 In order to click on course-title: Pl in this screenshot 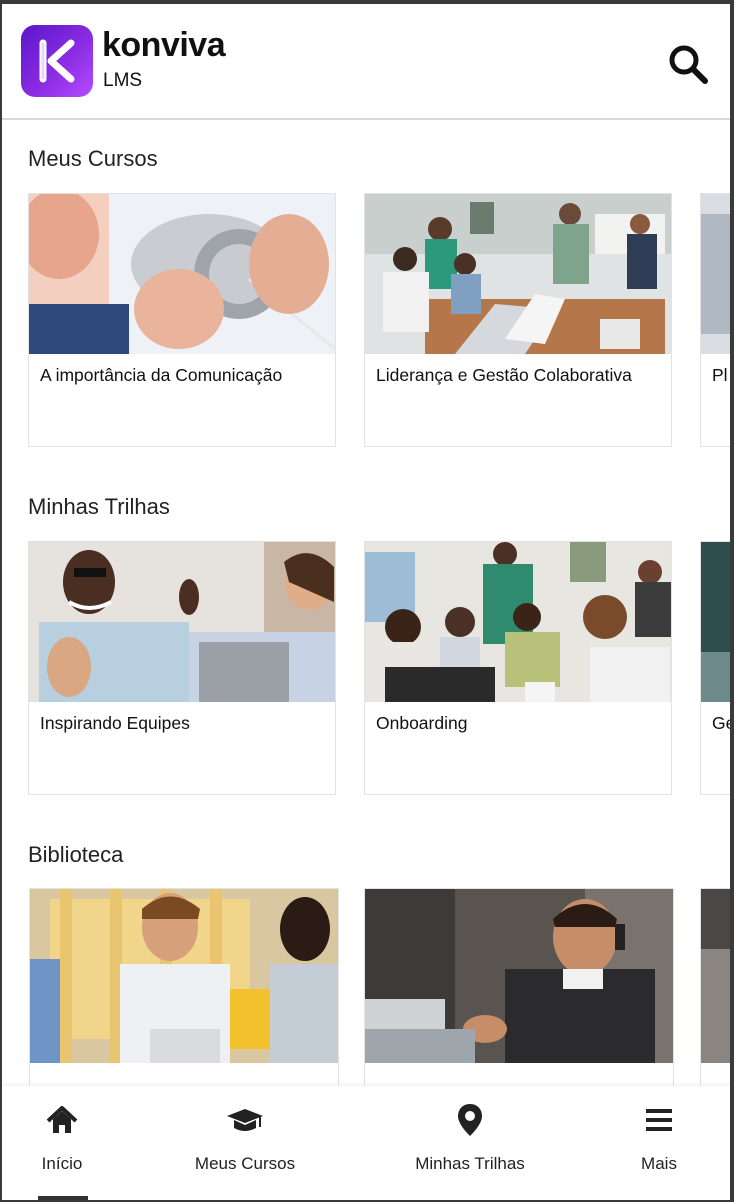, I will do `click(720, 375)`.